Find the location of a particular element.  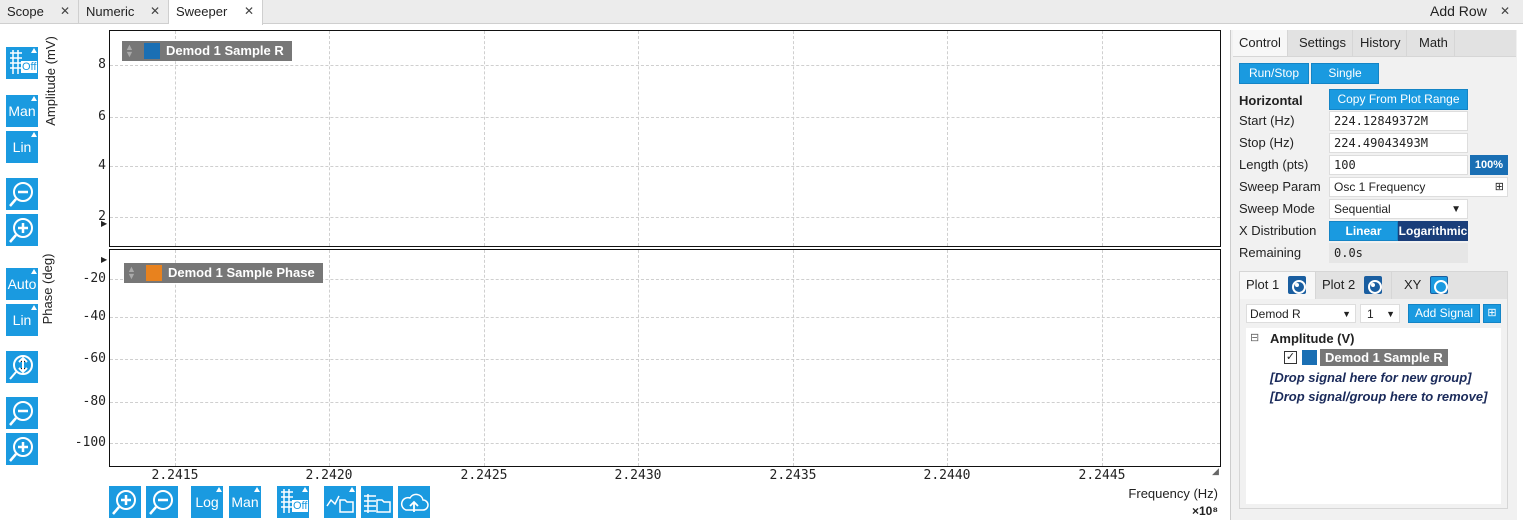

tab-plot-1: Plot 1 is located at coordinates (1278, 285).